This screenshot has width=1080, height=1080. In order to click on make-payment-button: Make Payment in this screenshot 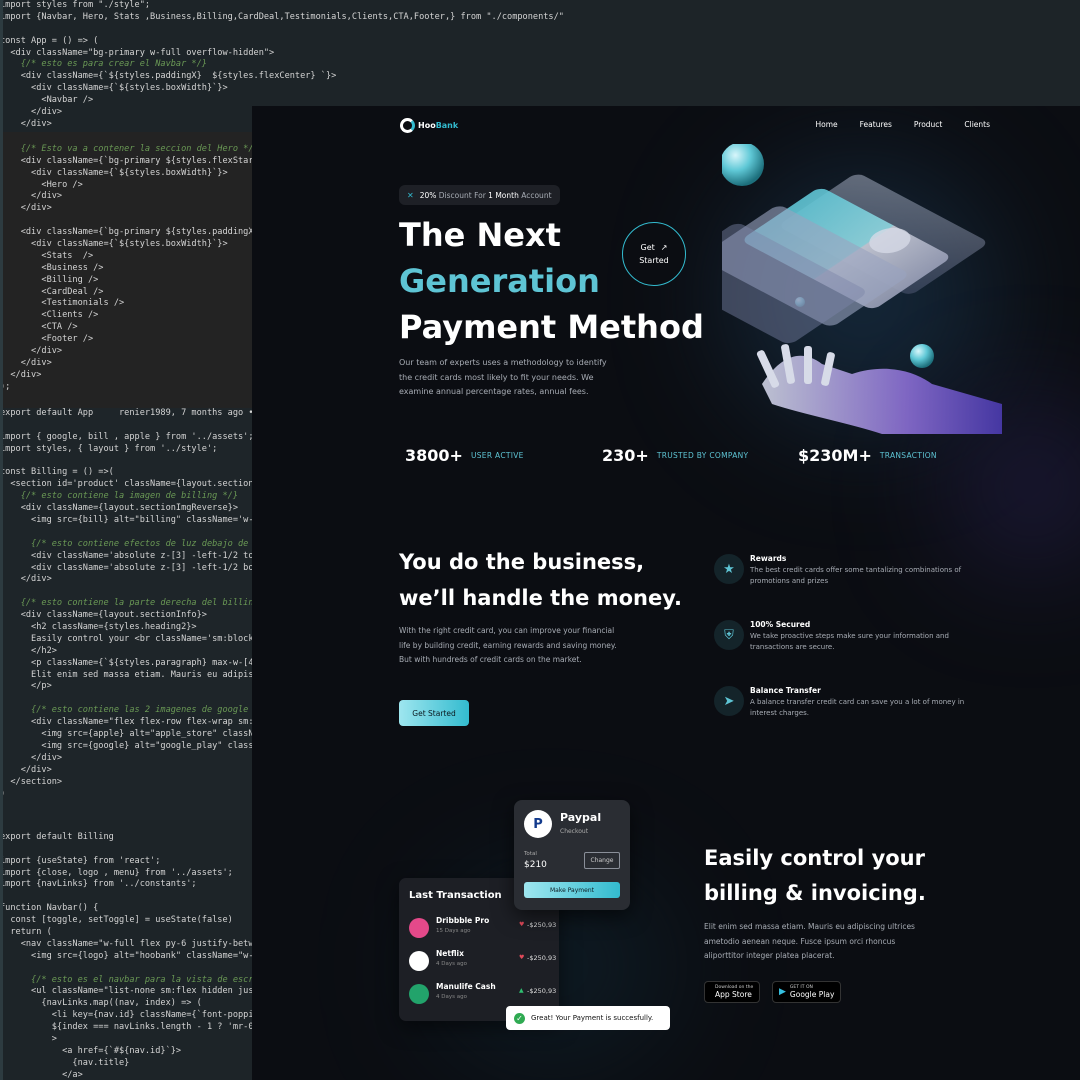, I will do `click(572, 890)`.